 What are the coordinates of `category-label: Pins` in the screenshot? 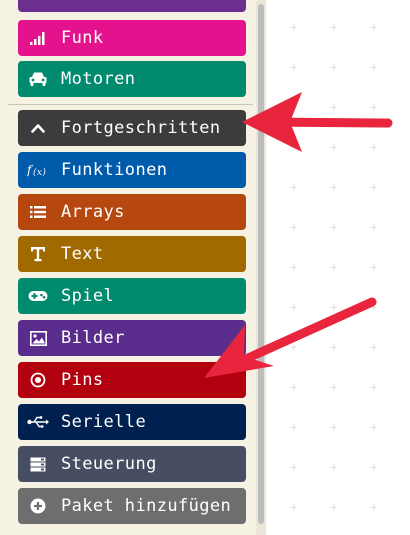 It's located at (82, 380).